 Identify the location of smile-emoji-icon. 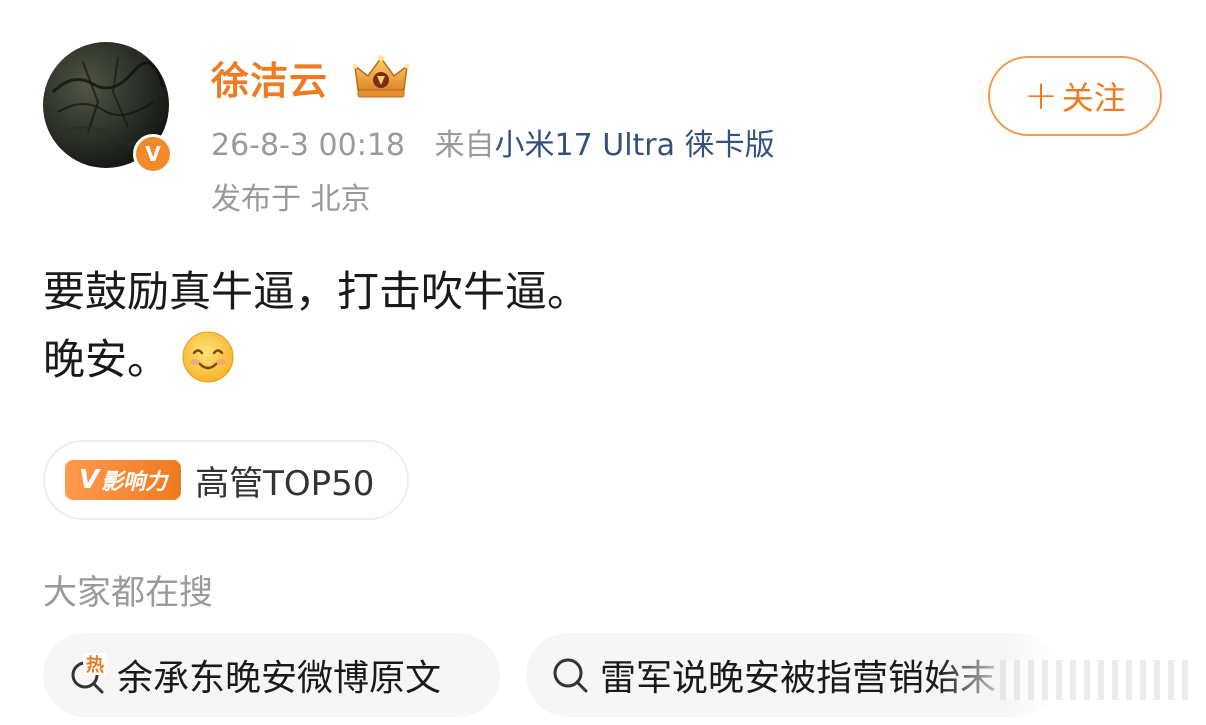
(208, 356).